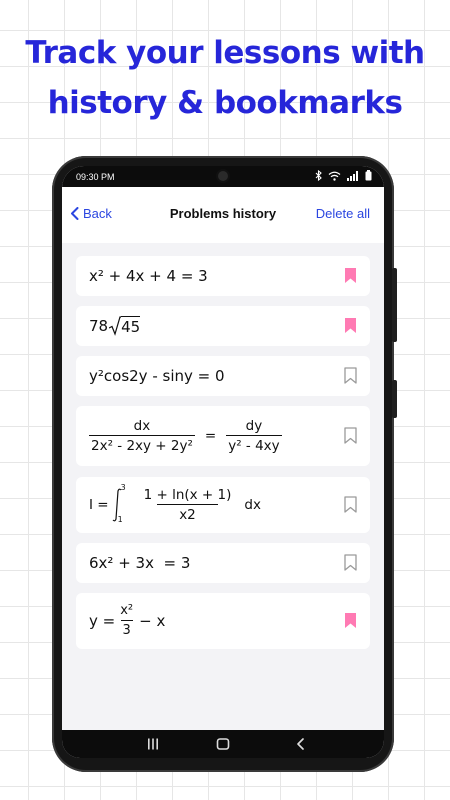 Image resolution: width=450 pixels, height=800 pixels. Describe the element at coordinates (343, 213) in the screenshot. I see `delete-all-button: Delete all` at that location.